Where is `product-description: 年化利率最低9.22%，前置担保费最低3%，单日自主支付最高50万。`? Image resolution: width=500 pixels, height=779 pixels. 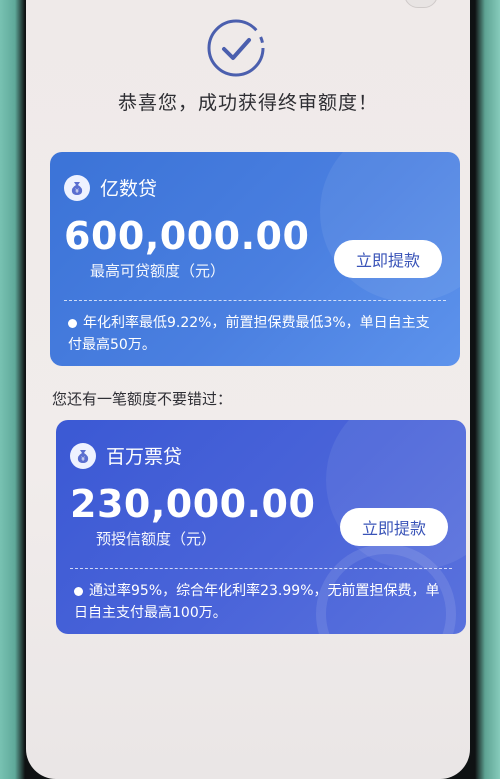
product-description: 年化利率最低9.22%，前置担保费最低3%，单日自主支付最高50万。 is located at coordinates (254, 334).